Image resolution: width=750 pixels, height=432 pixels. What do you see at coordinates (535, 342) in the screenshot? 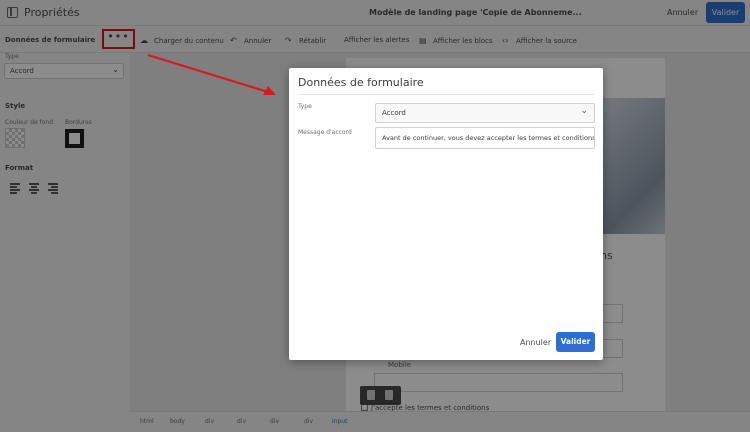
I see `dialog-cancel-button: Annuler` at bounding box center [535, 342].